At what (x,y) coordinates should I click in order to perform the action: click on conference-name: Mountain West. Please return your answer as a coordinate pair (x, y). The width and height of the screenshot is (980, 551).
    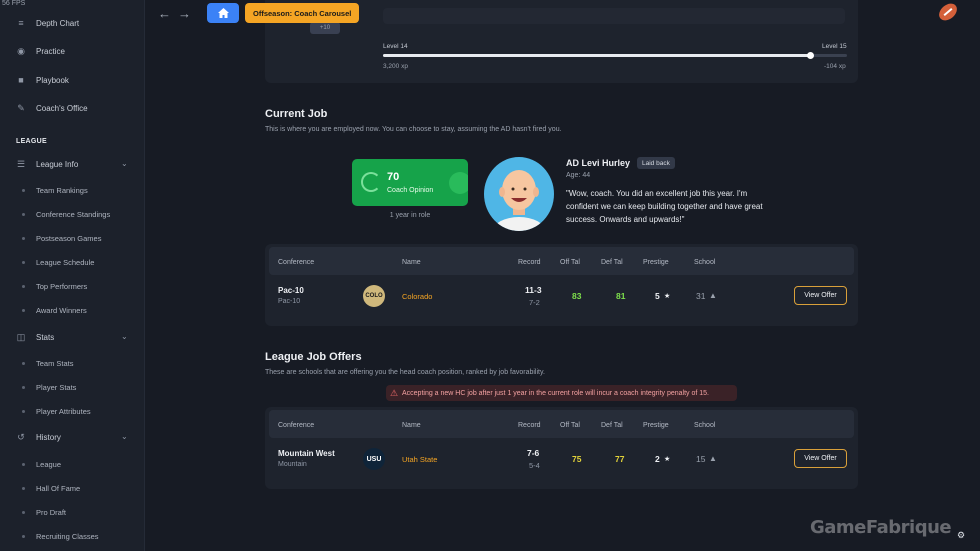
    Looking at the image, I should click on (306, 453).